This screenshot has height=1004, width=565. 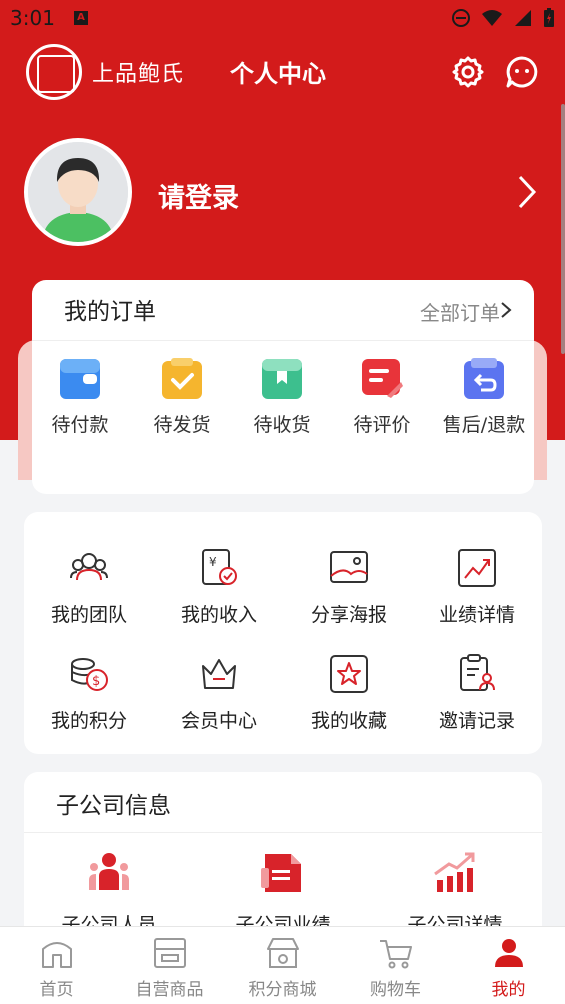 What do you see at coordinates (88, 615) in the screenshot?
I see `tool-label: 我的团队` at bounding box center [88, 615].